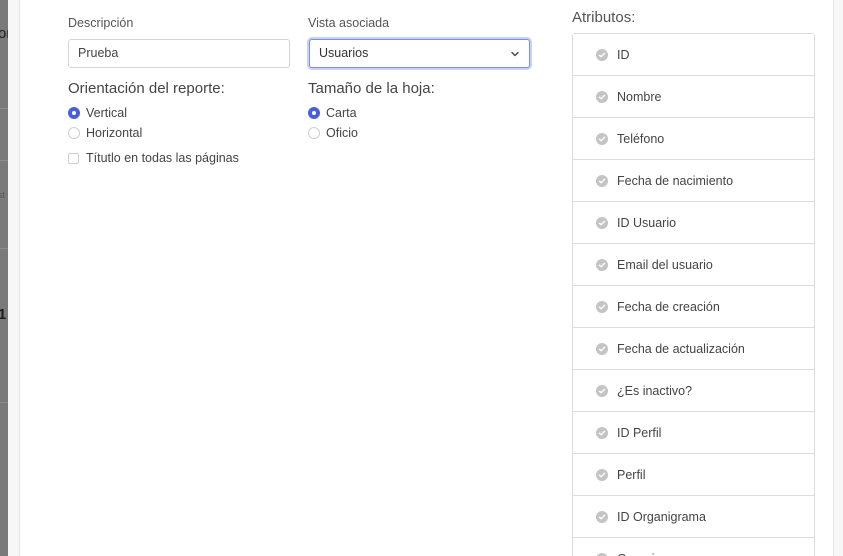 Image resolution: width=843 pixels, height=556 pixels. I want to click on radio-label: Oficio, so click(342, 133).